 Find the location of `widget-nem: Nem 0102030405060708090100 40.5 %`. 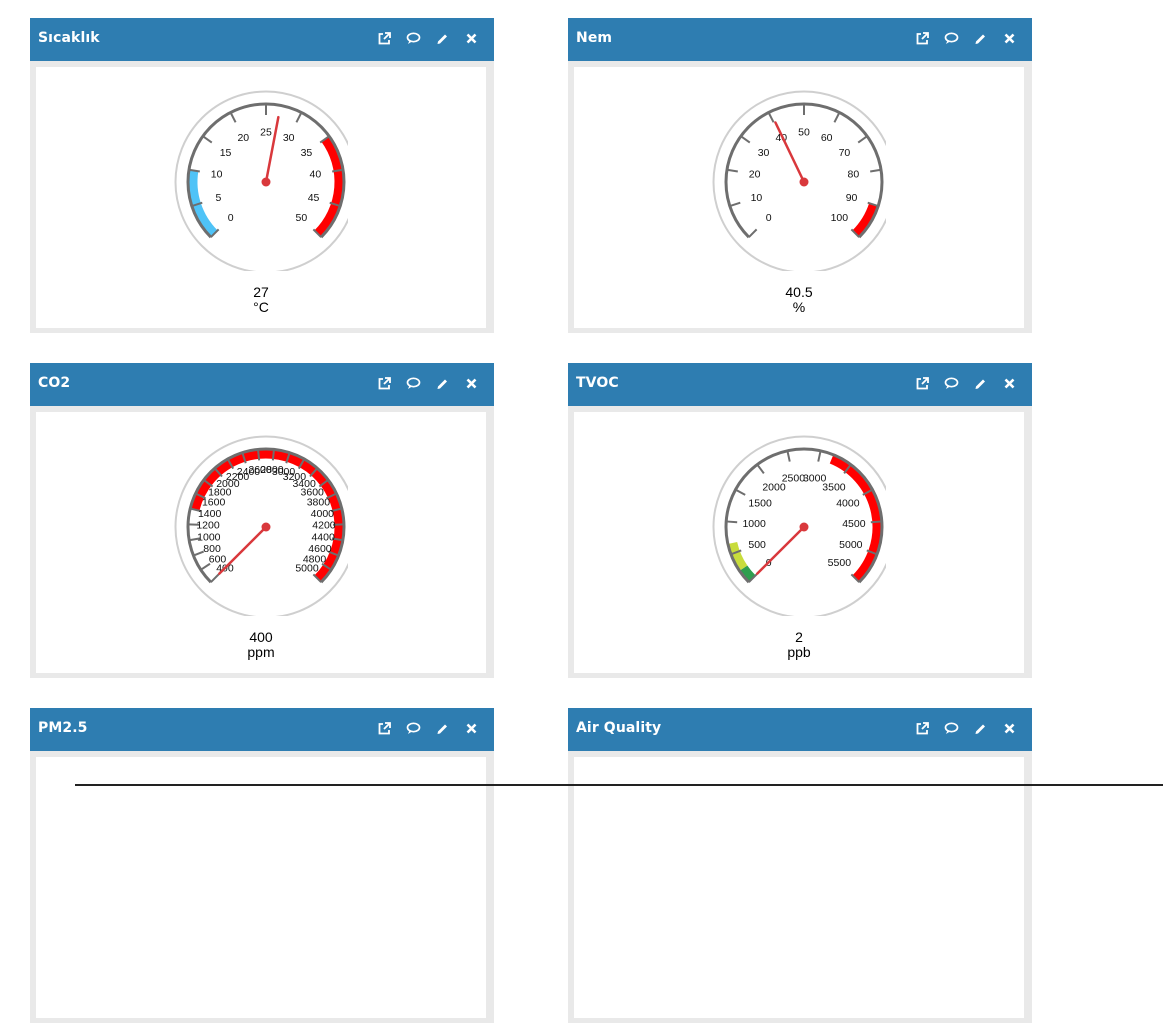

widget-nem: Nem 0102030405060708090100 40.5 % is located at coordinates (800, 175).